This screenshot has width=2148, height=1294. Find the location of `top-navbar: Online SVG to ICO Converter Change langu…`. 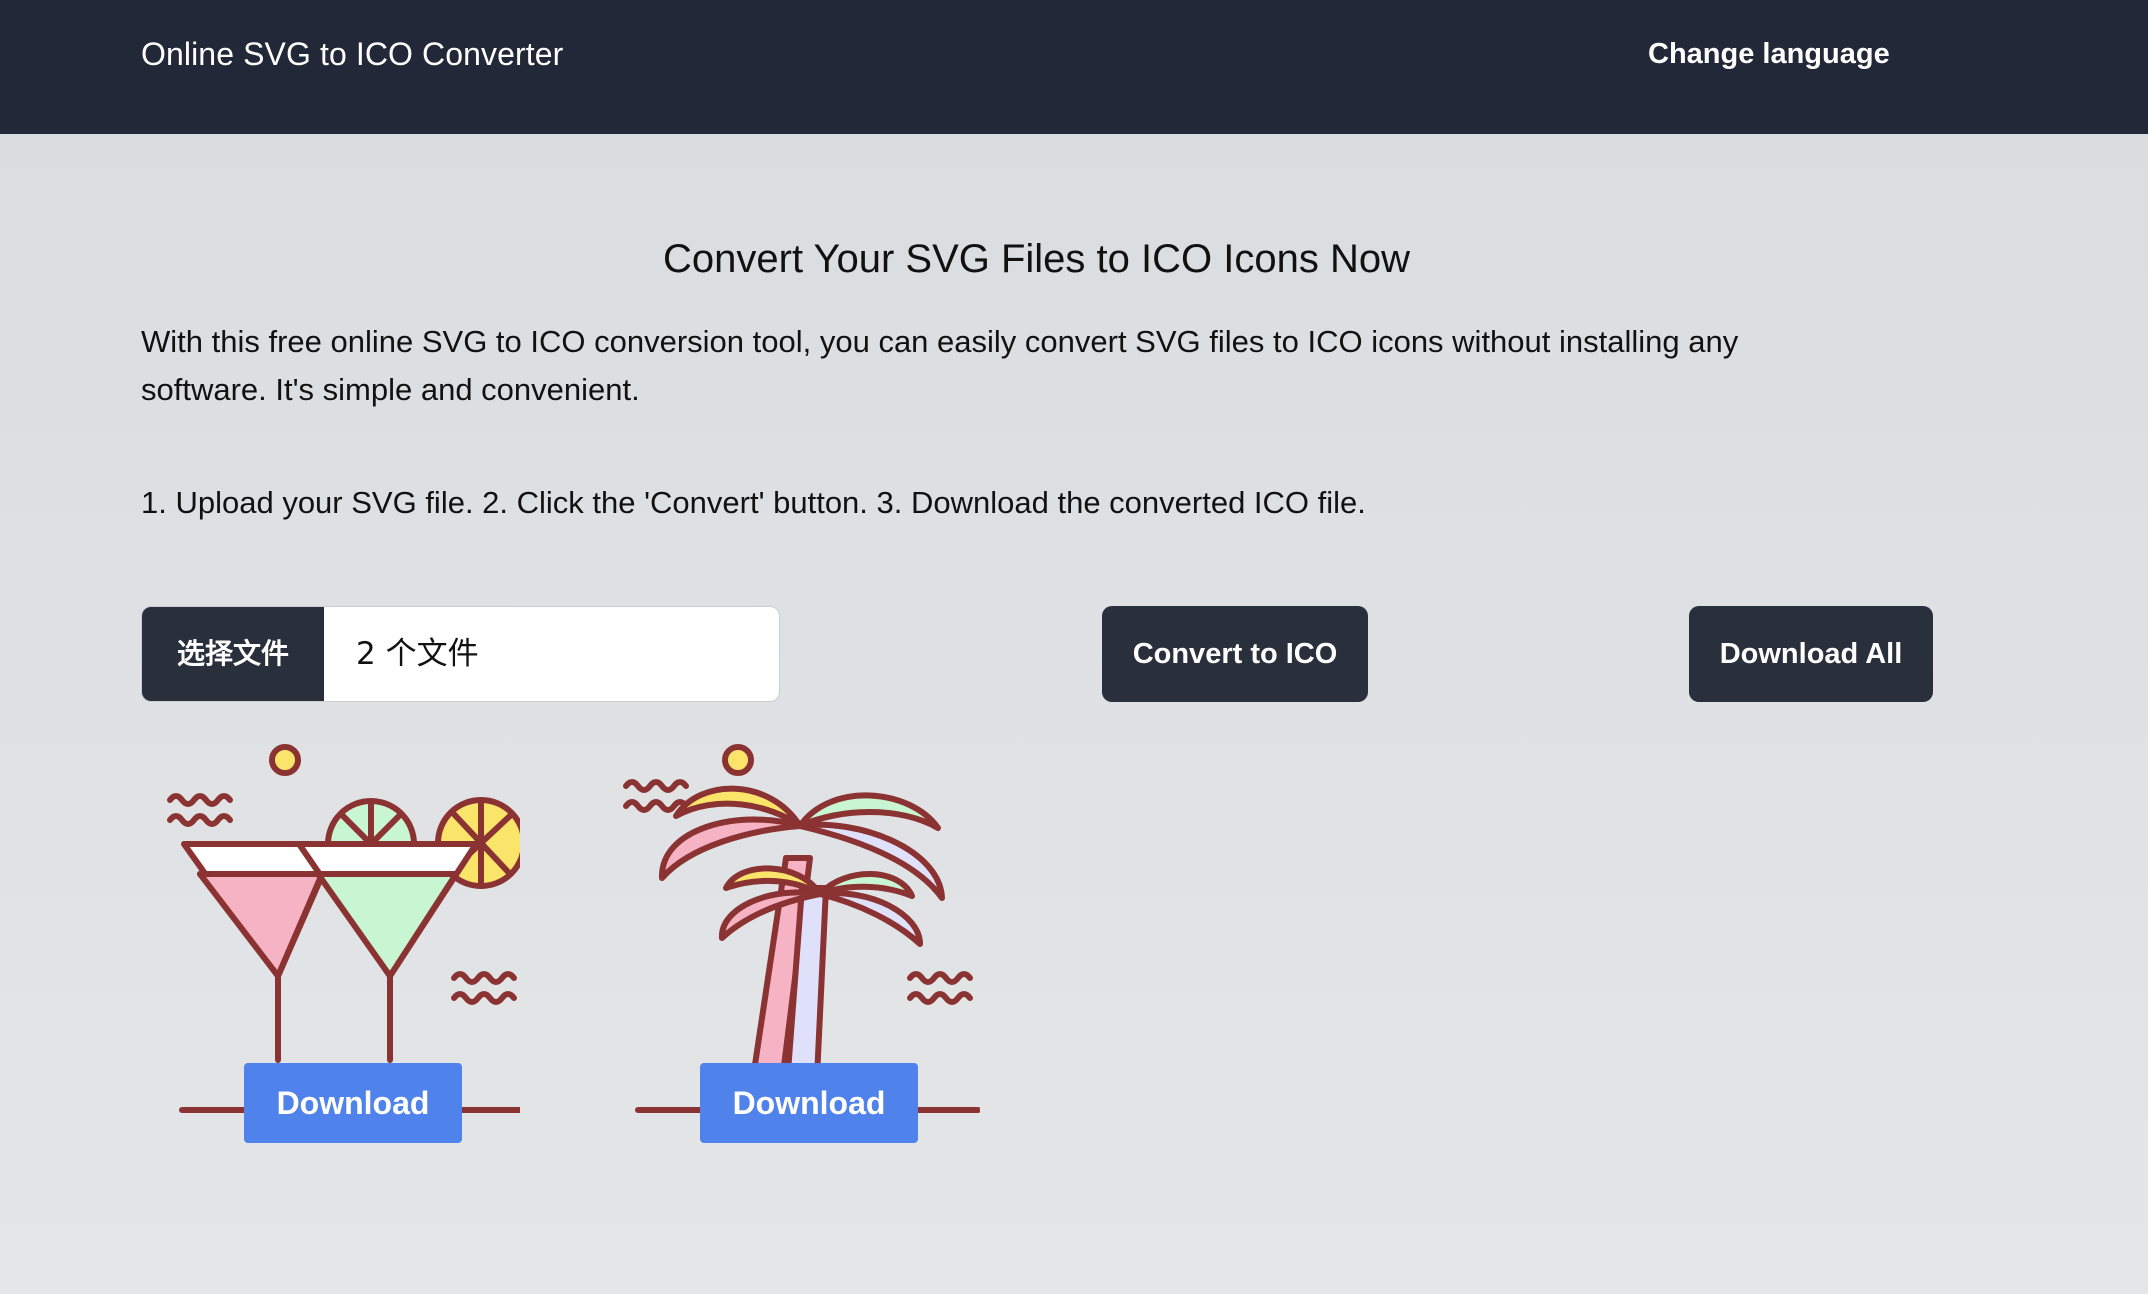

top-navbar: Online SVG to ICO Converter Change langu… is located at coordinates (1074, 67).